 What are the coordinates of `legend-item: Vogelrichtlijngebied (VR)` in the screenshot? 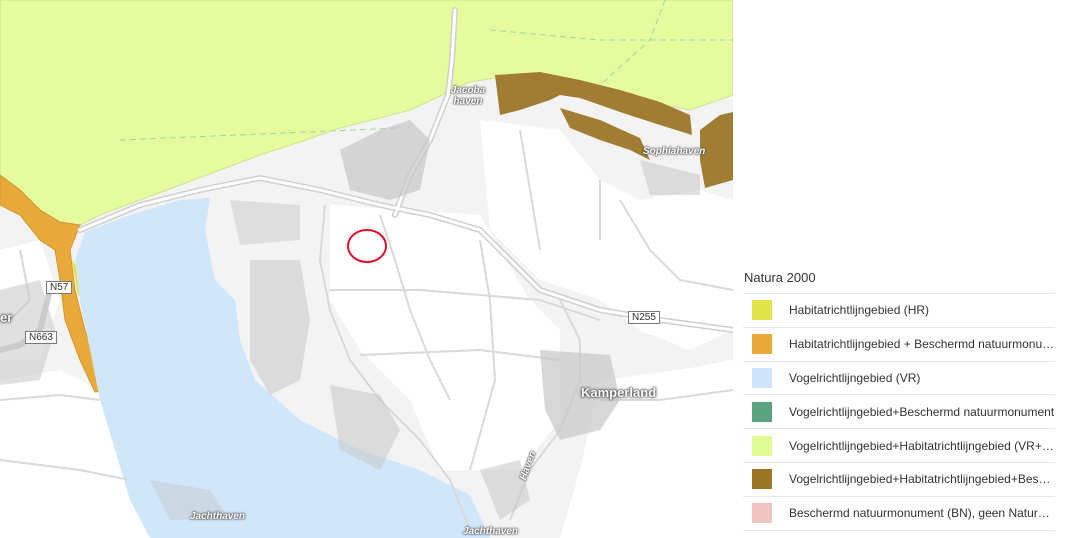 It's located at (899, 379).